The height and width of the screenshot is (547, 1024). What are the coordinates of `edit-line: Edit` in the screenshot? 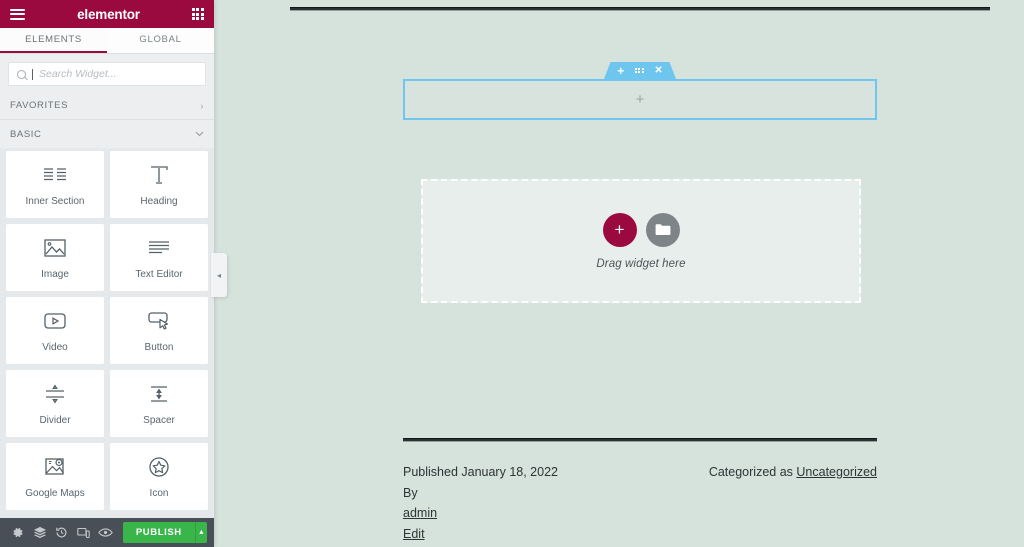 It's located at (480, 534).